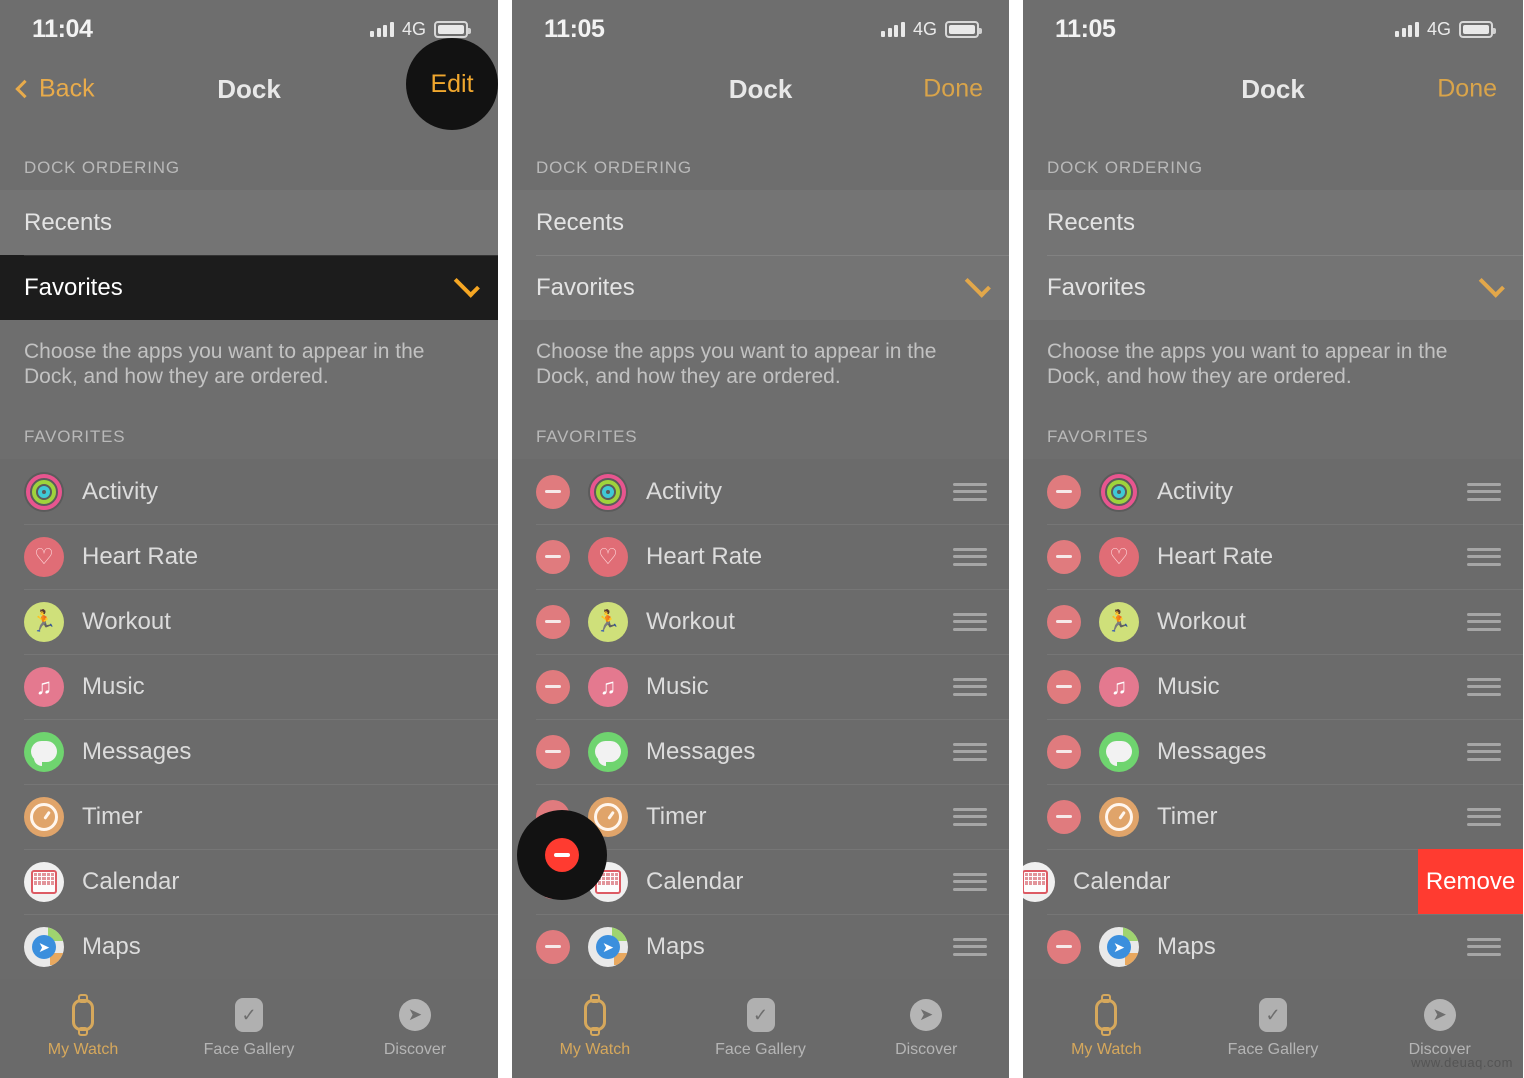  Describe the element at coordinates (1470, 882) in the screenshot. I see `remove-button: Remove` at that location.